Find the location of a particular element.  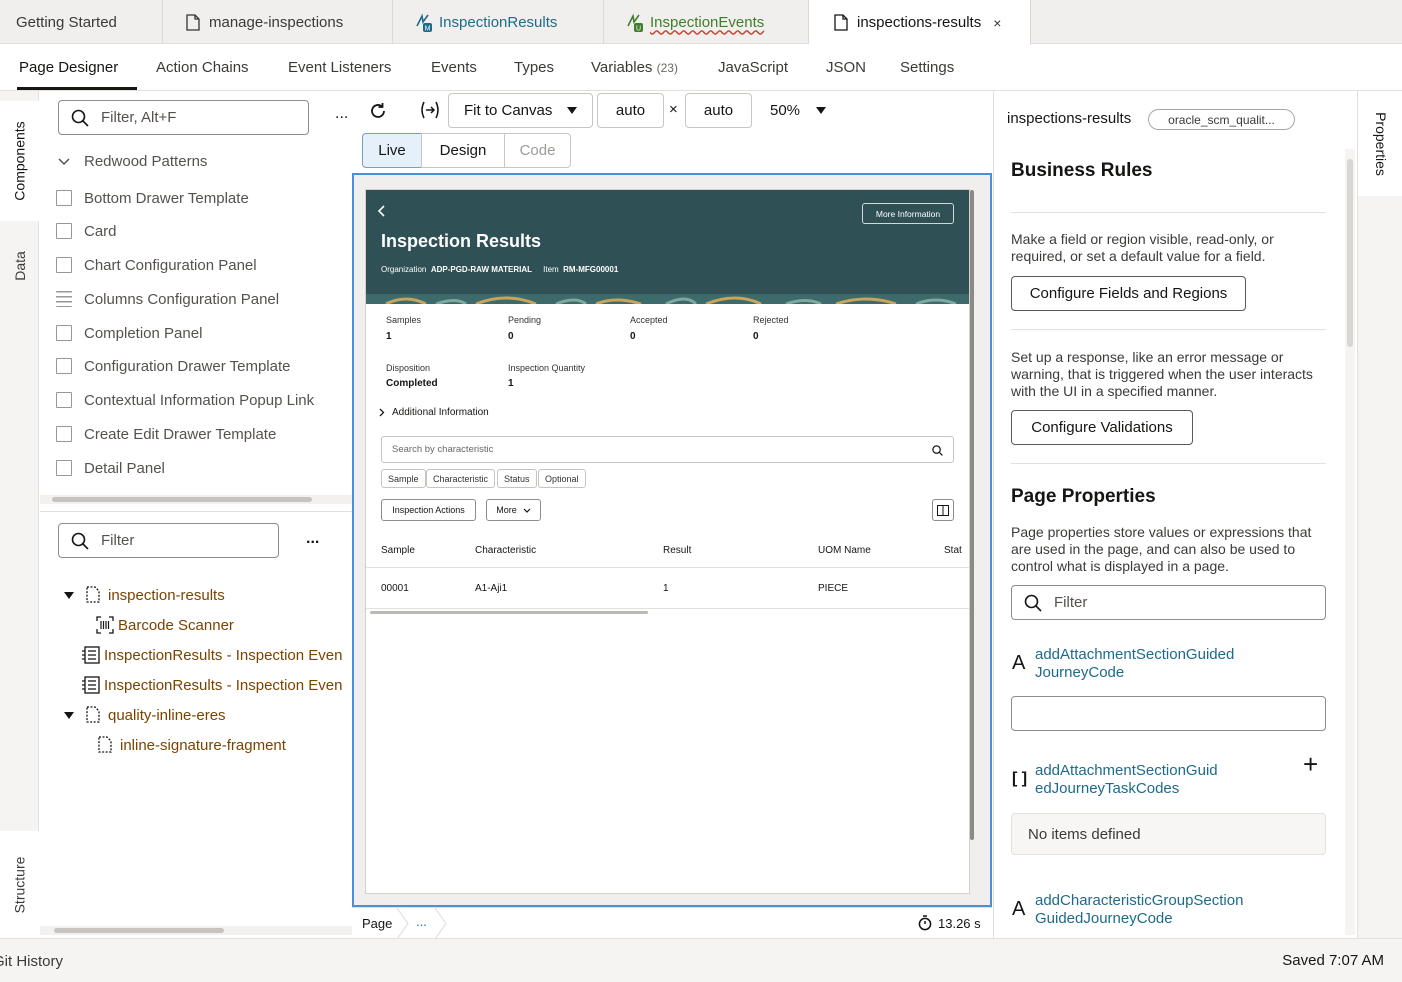

structure-horizontal-scrollbar is located at coordinates (196, 930).